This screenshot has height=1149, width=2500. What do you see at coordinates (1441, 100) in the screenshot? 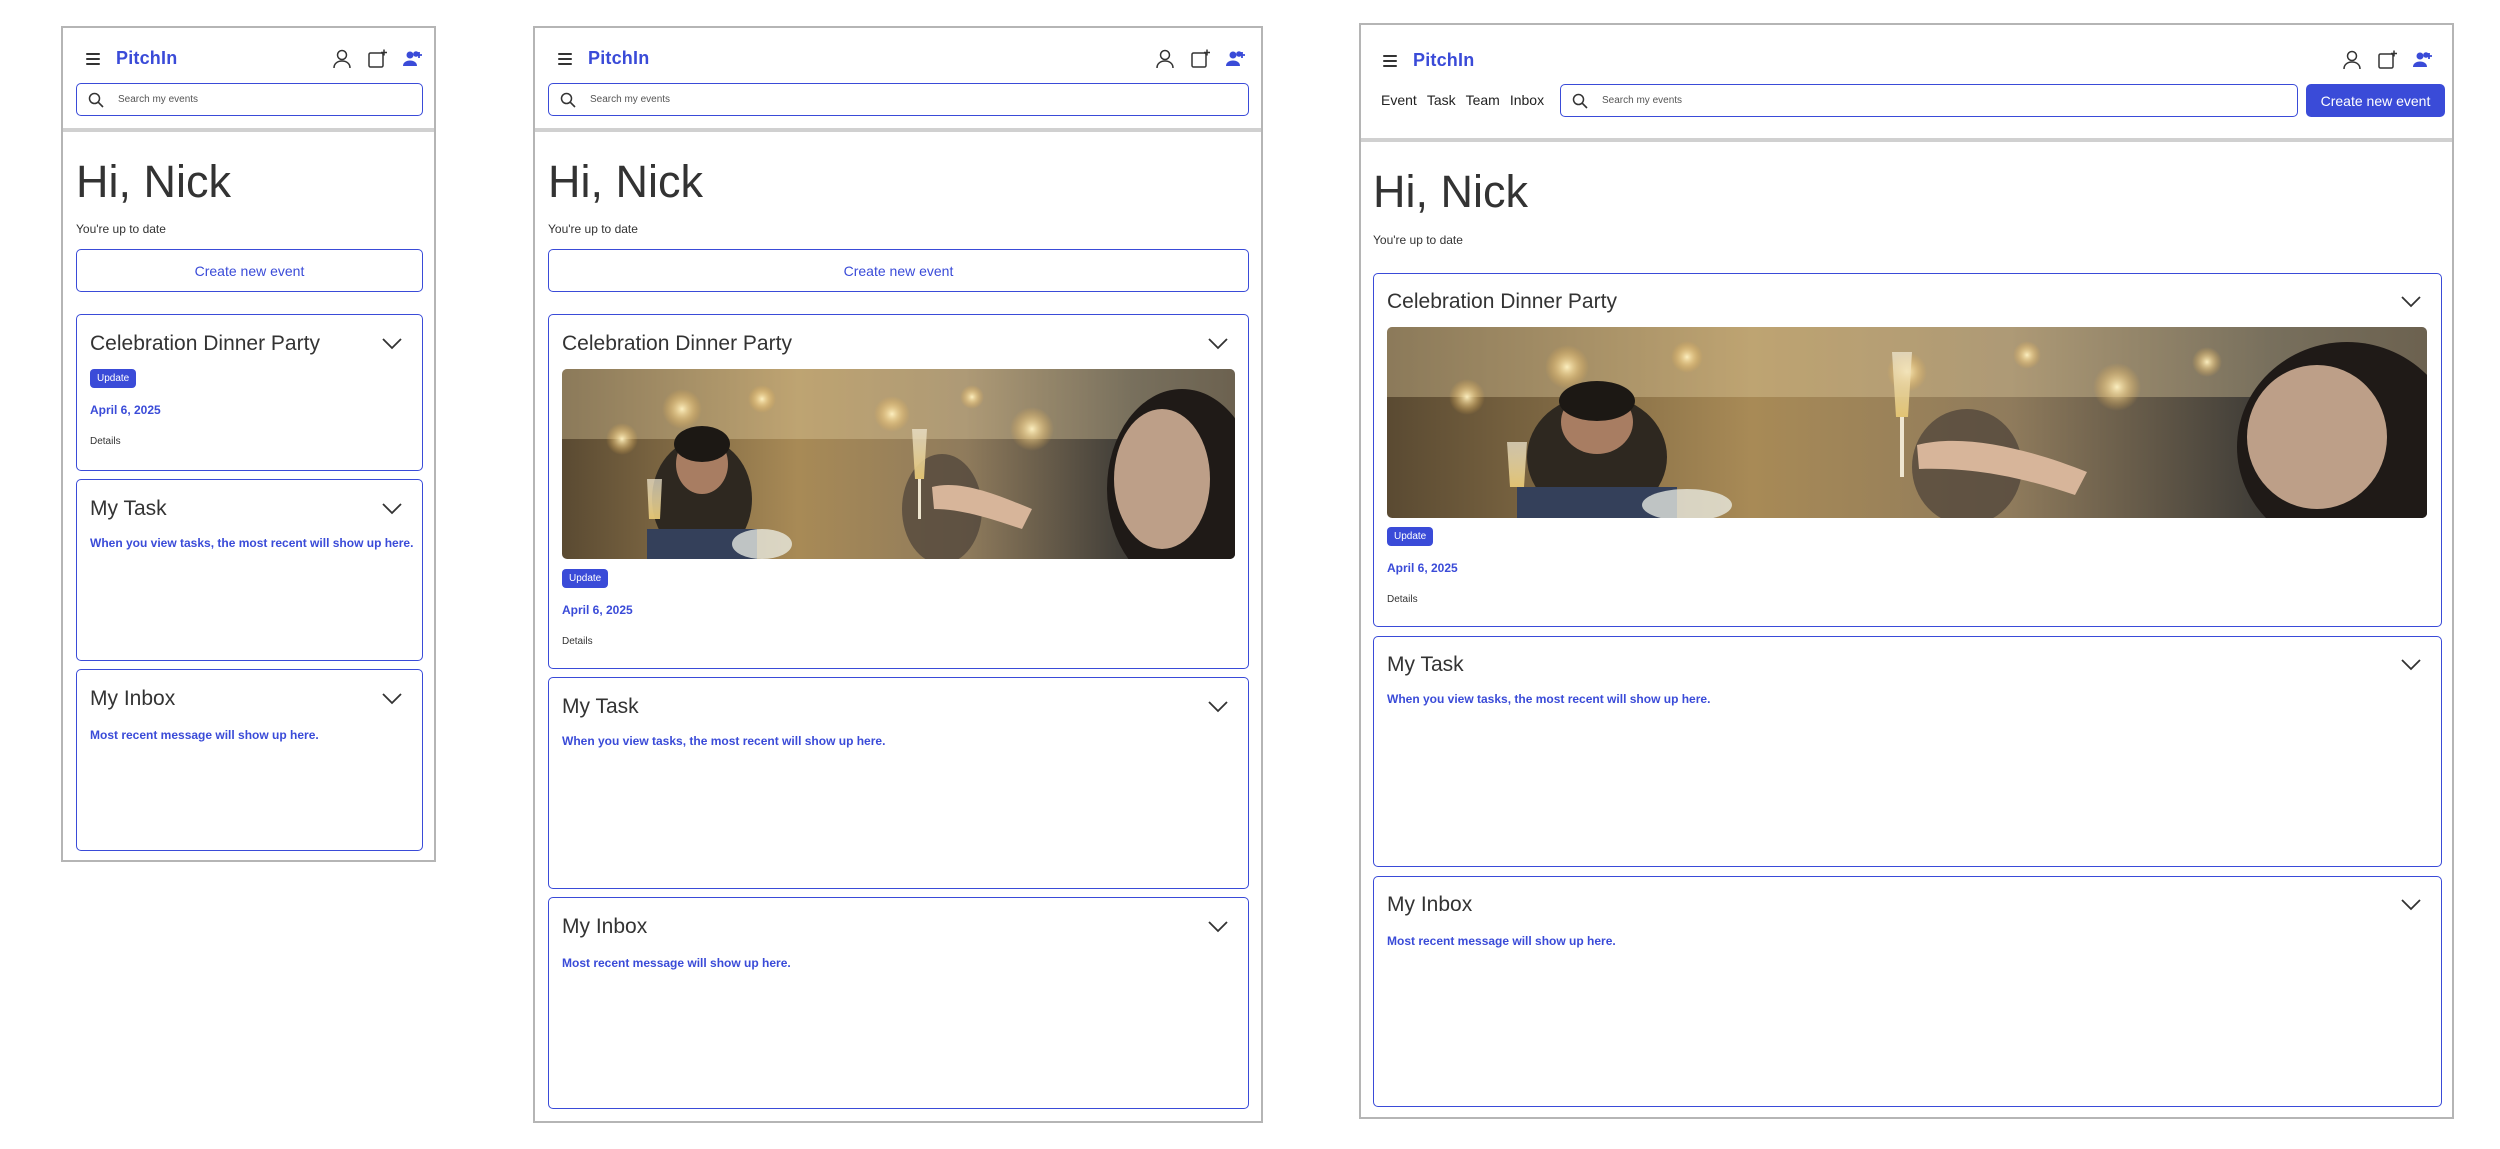
I see `nav-task: Task` at bounding box center [1441, 100].